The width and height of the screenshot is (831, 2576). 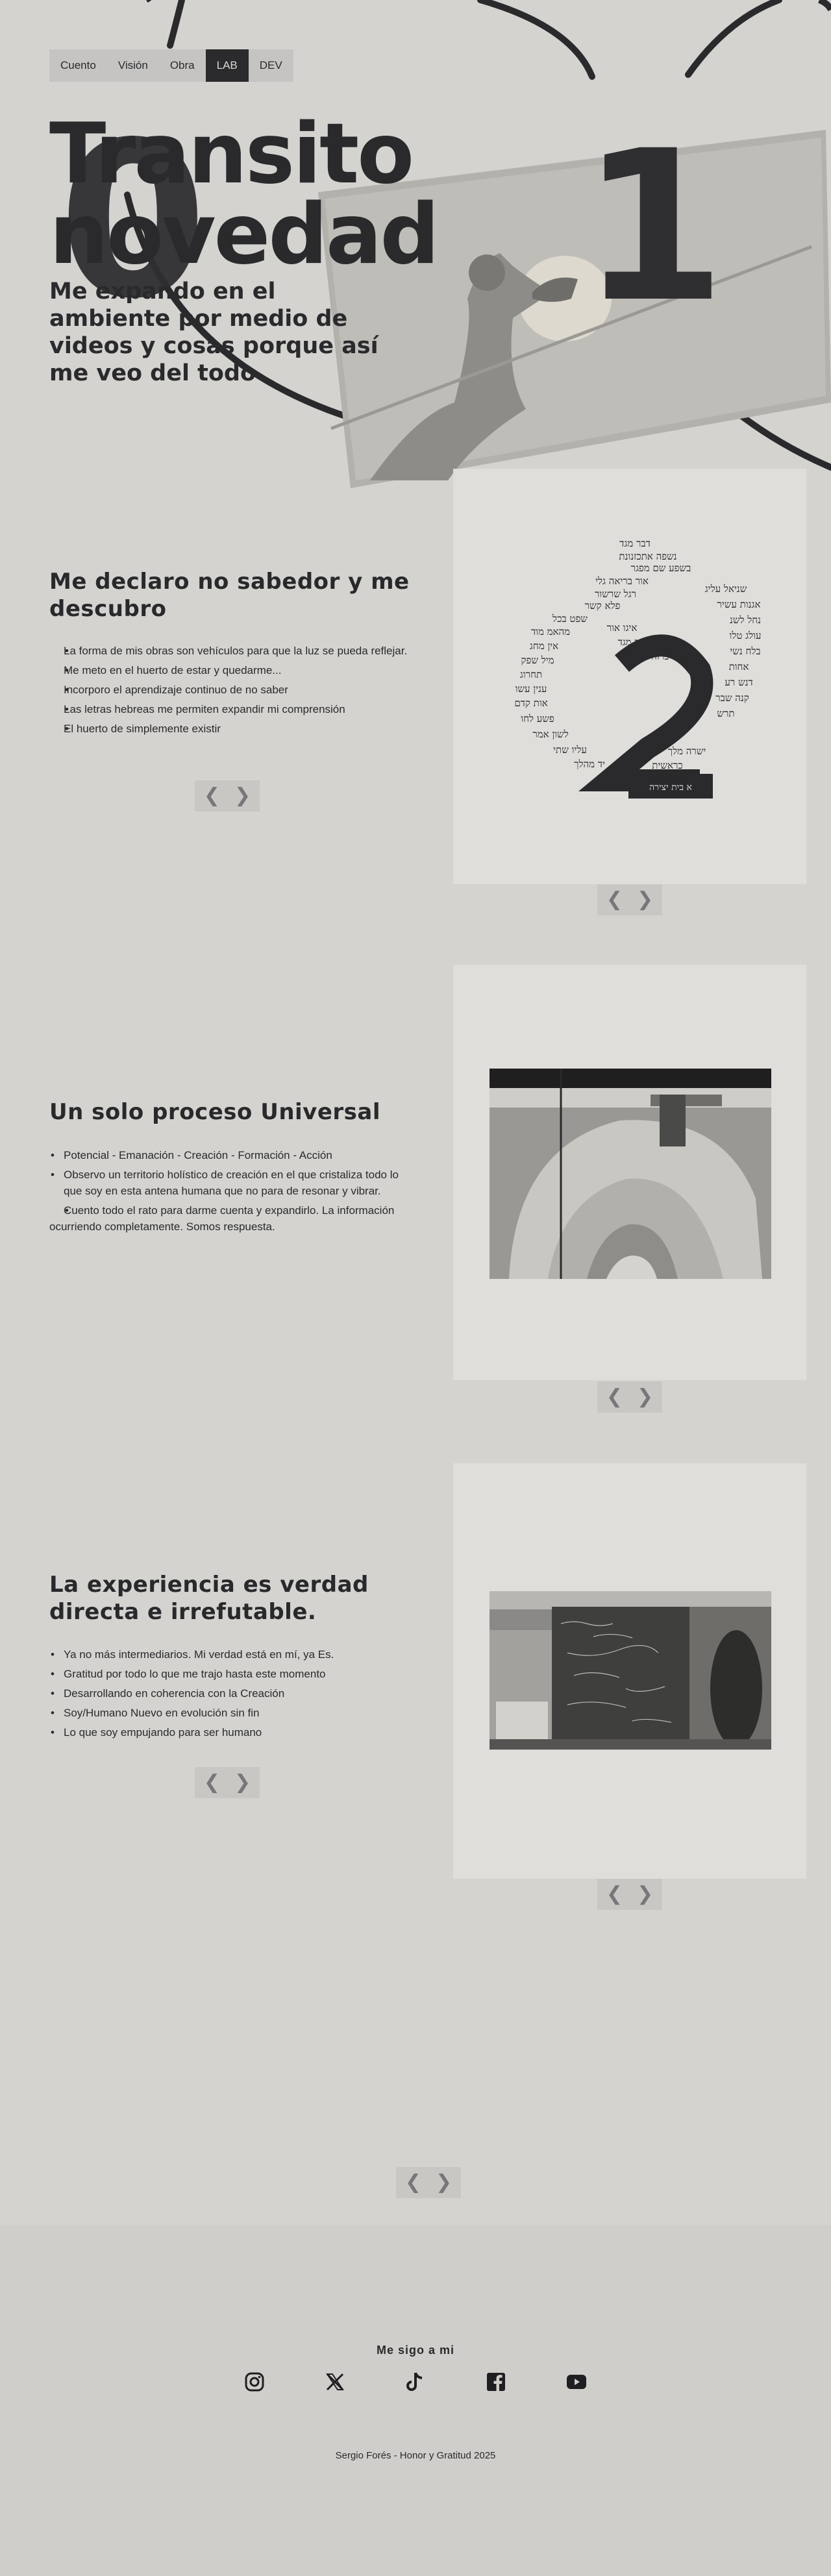 I want to click on follow-heading: Me sigo a mi, so click(x=415, y=2350).